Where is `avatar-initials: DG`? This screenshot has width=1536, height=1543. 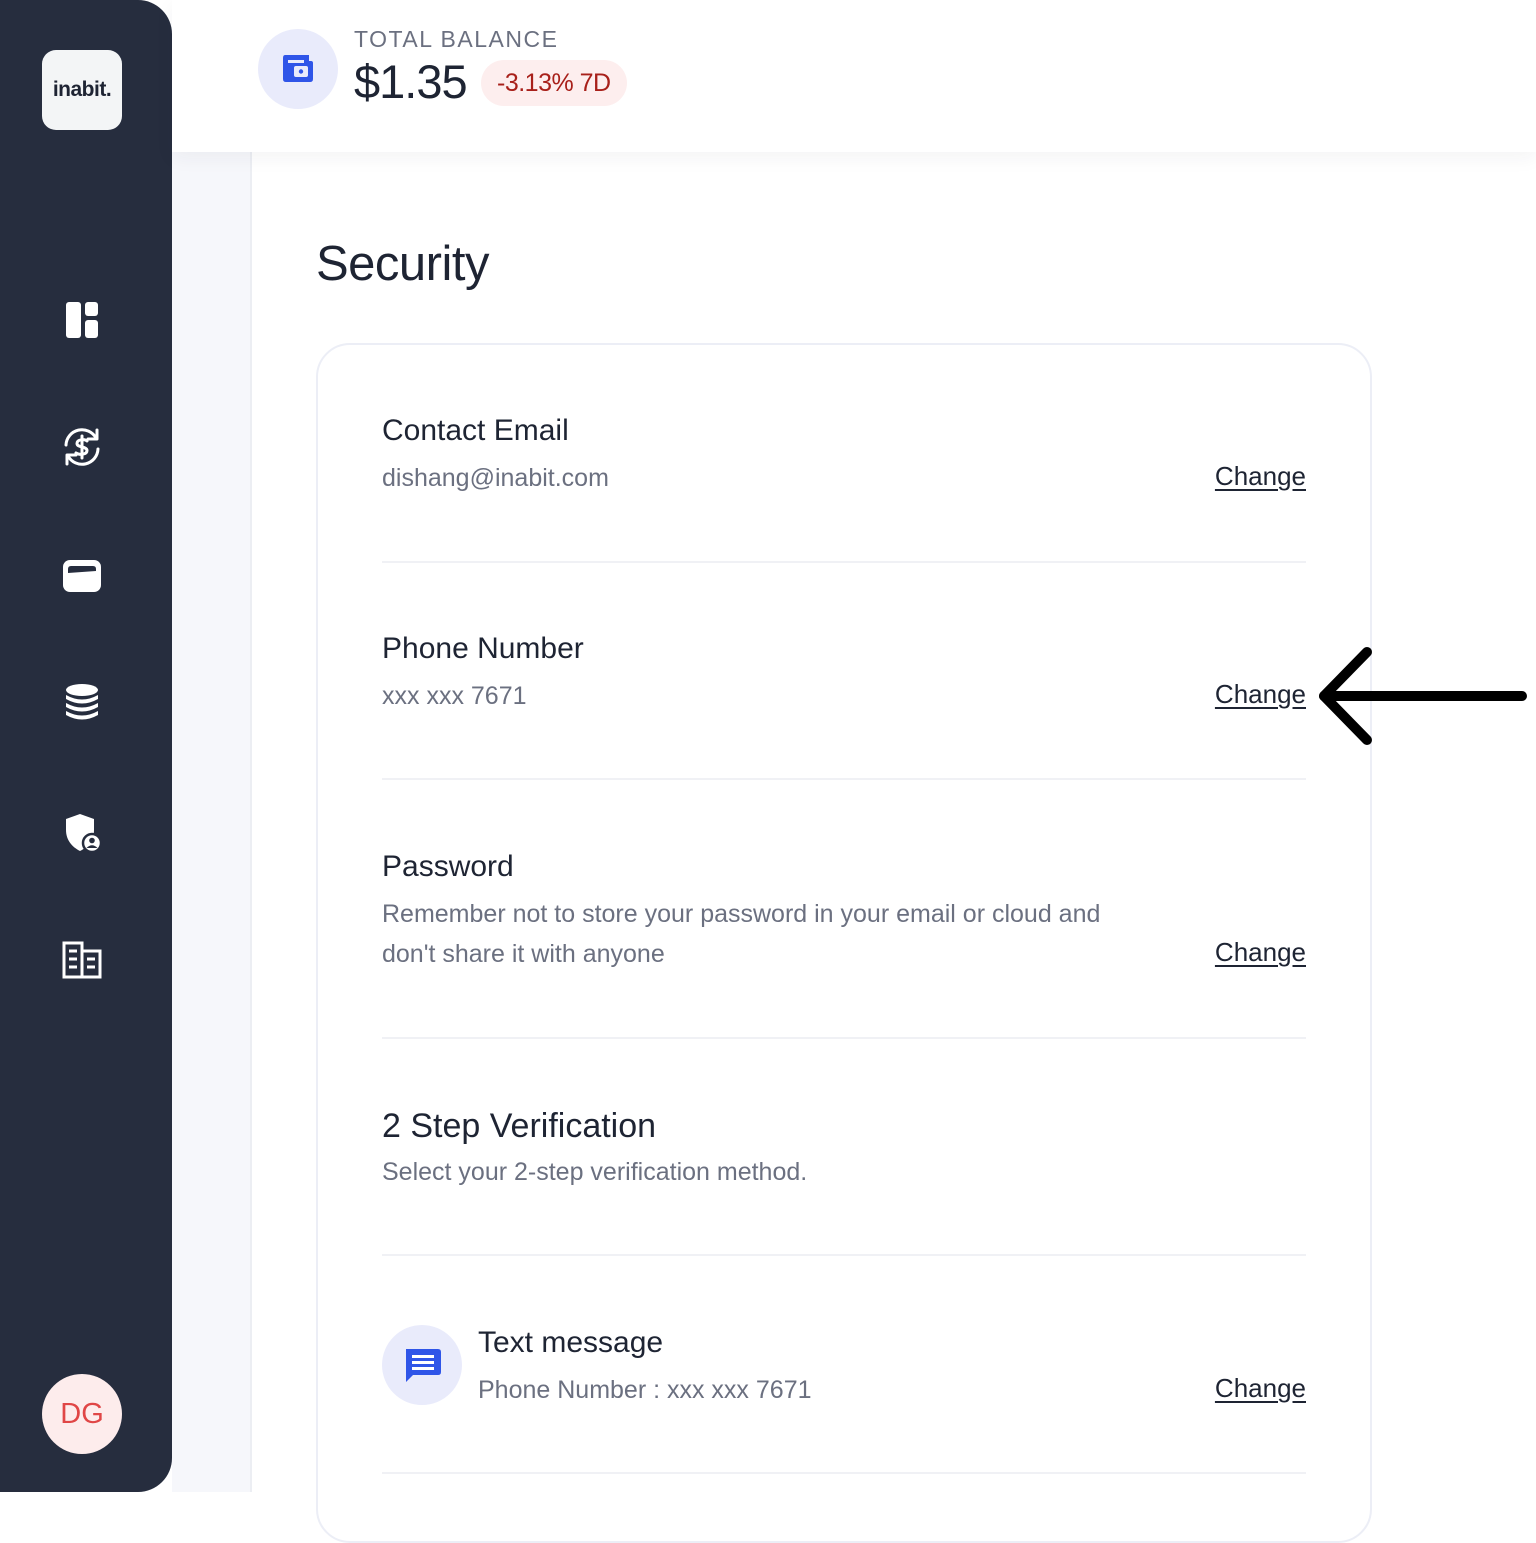 avatar-initials: DG is located at coordinates (82, 1413).